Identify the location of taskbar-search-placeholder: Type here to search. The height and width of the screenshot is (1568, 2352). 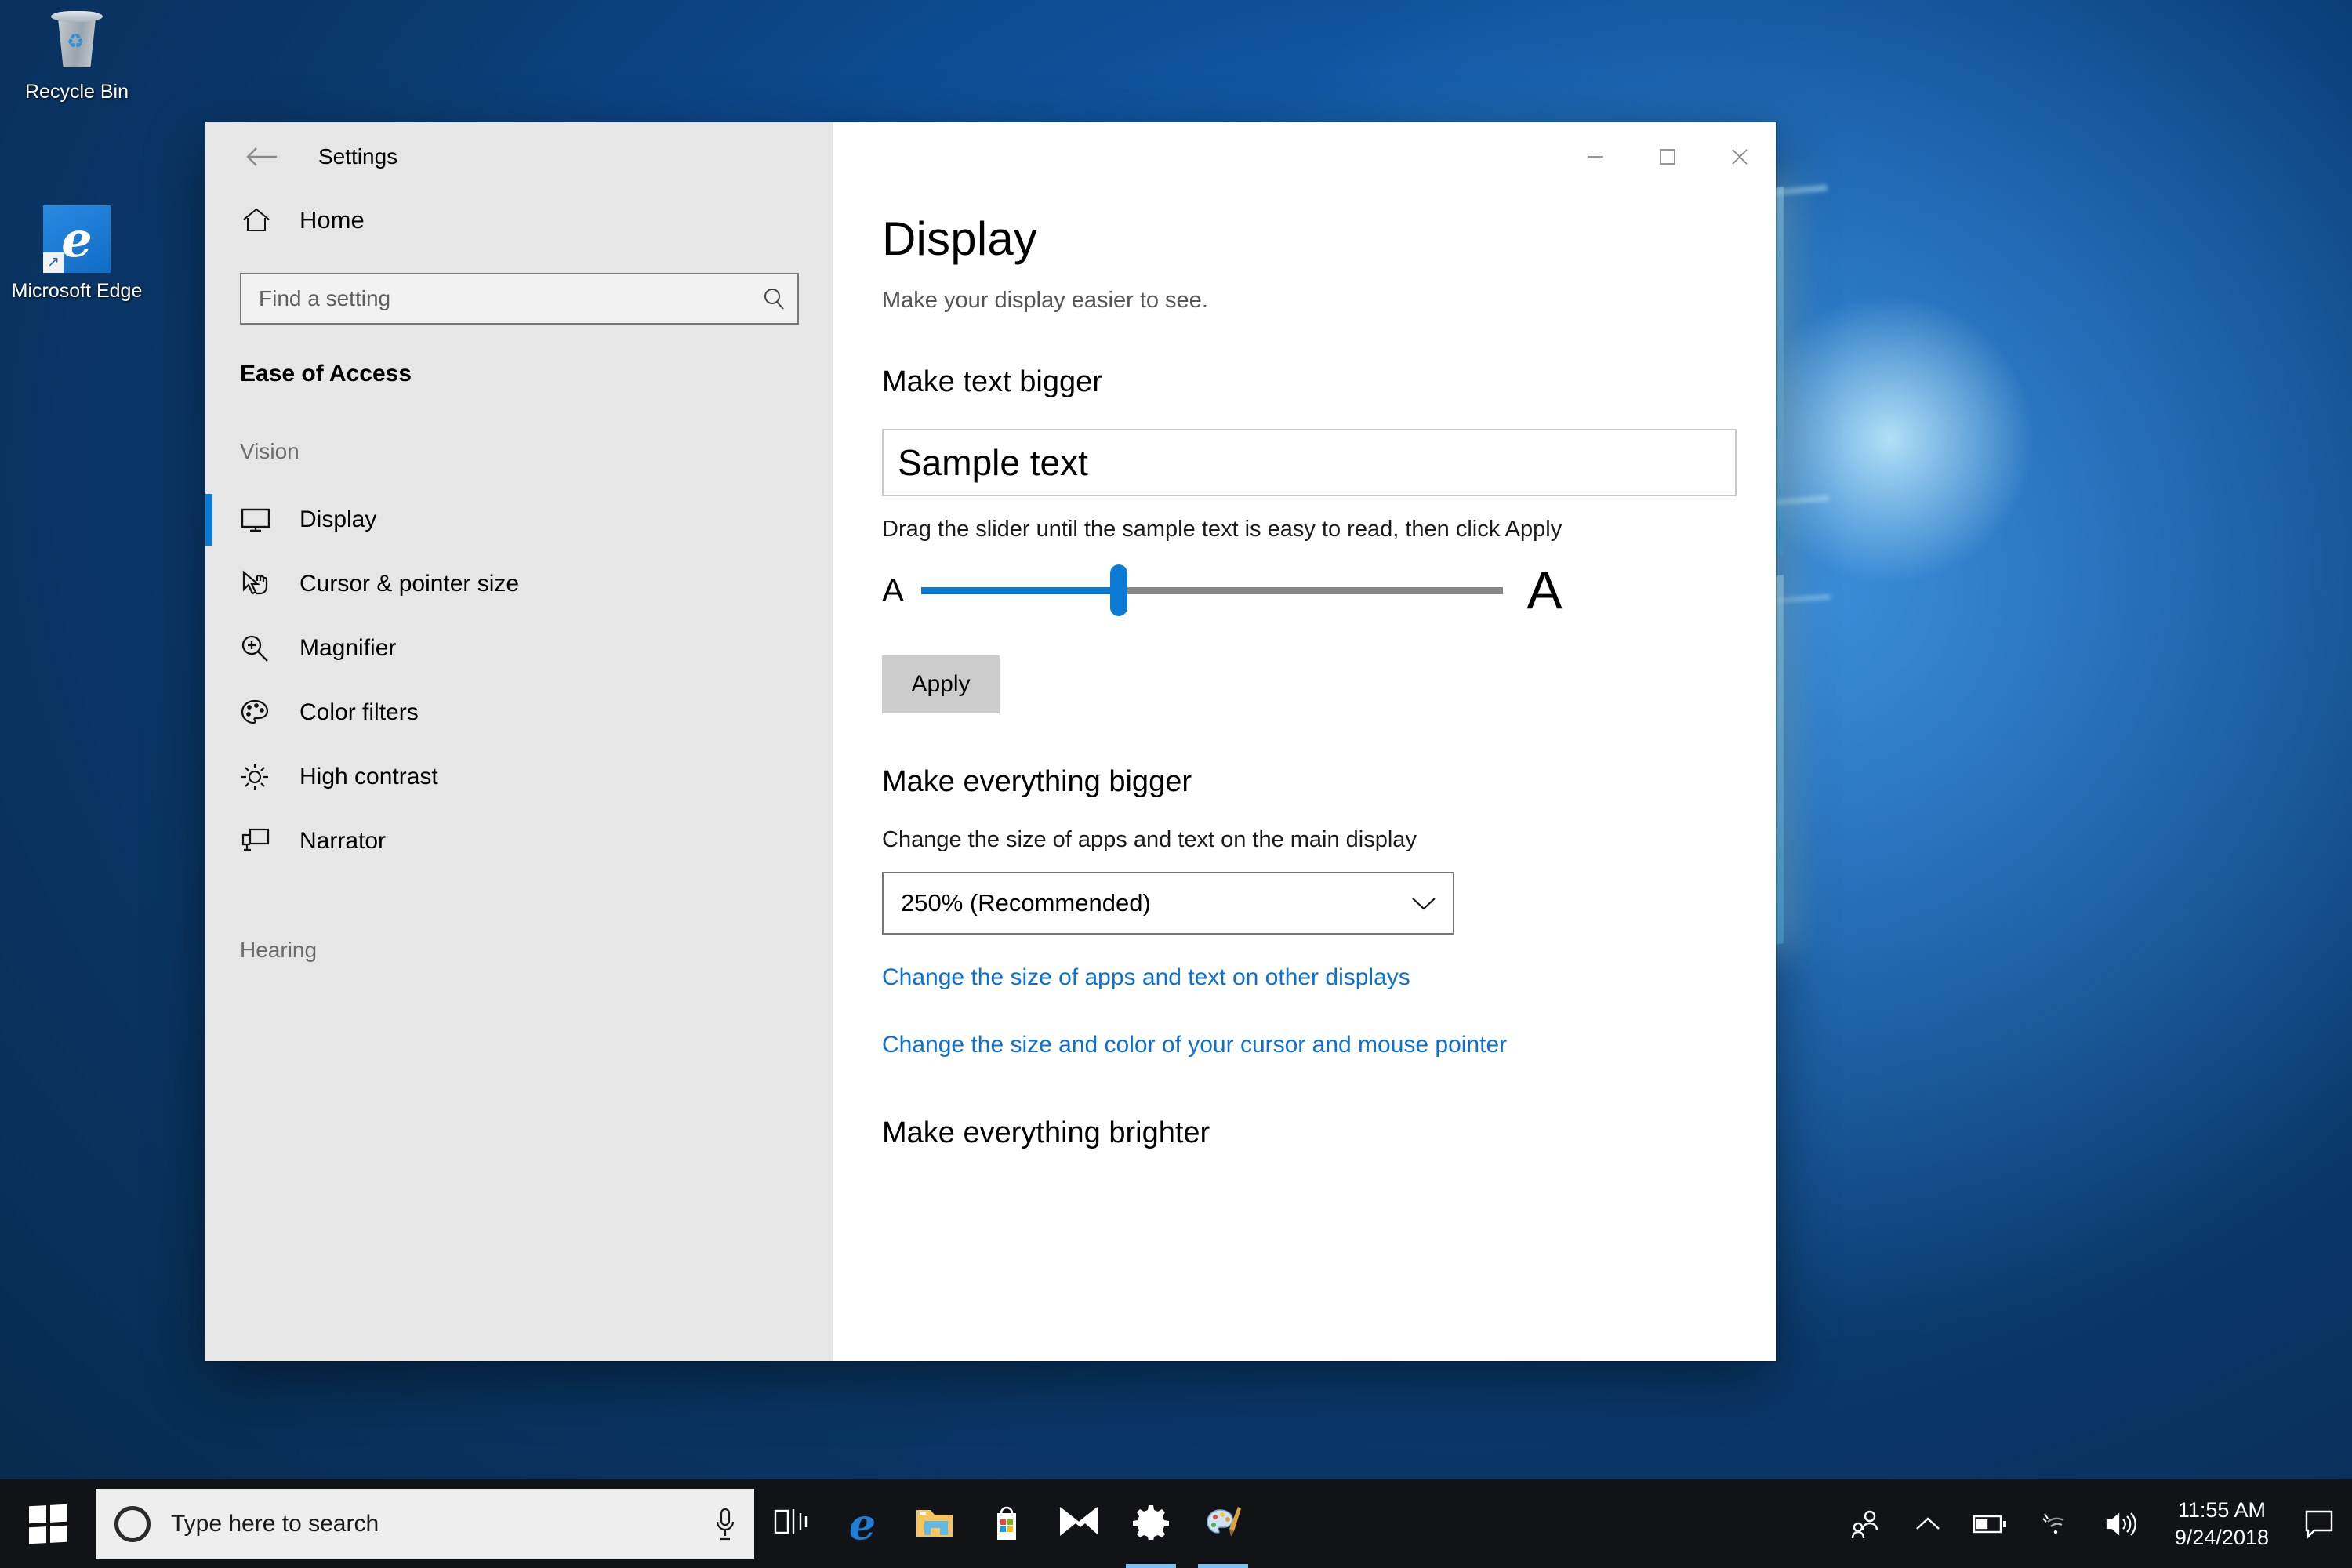
(275, 1523).